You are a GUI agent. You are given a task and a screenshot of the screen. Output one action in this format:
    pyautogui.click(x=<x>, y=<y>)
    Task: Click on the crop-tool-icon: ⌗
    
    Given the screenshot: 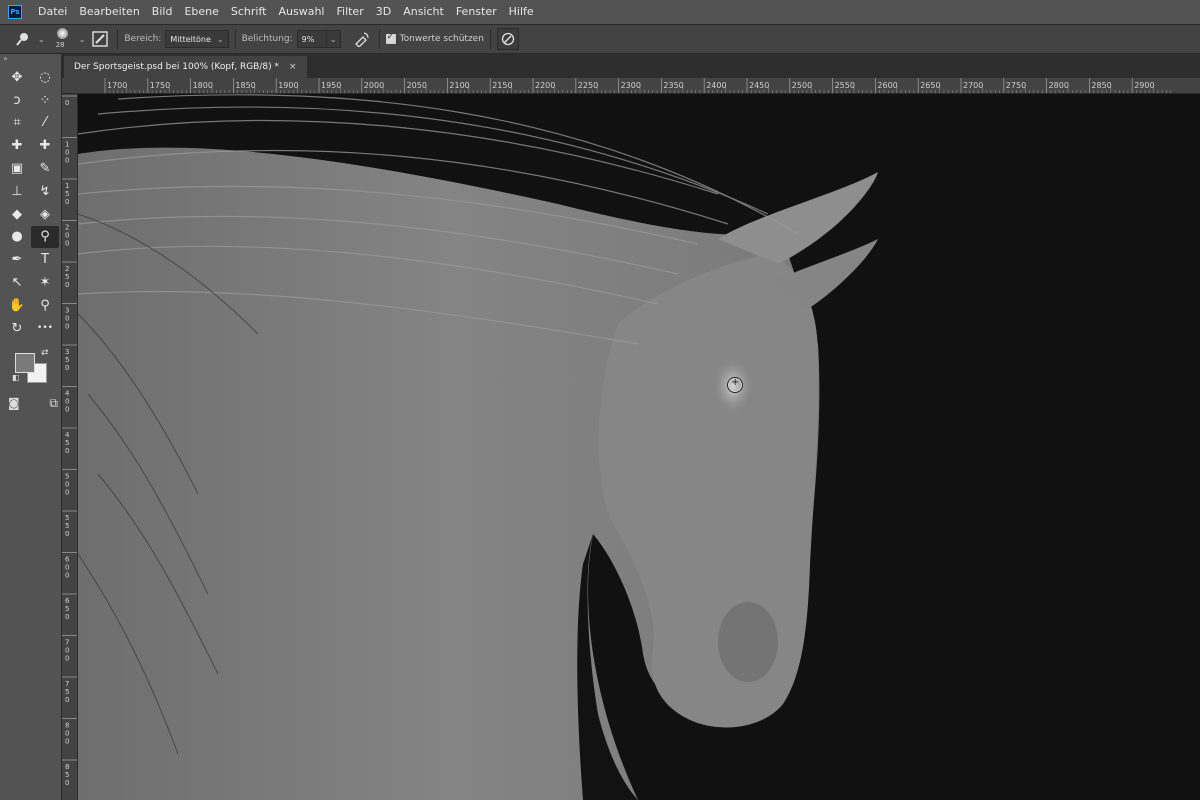 What is the action you would take?
    pyautogui.click(x=17, y=123)
    